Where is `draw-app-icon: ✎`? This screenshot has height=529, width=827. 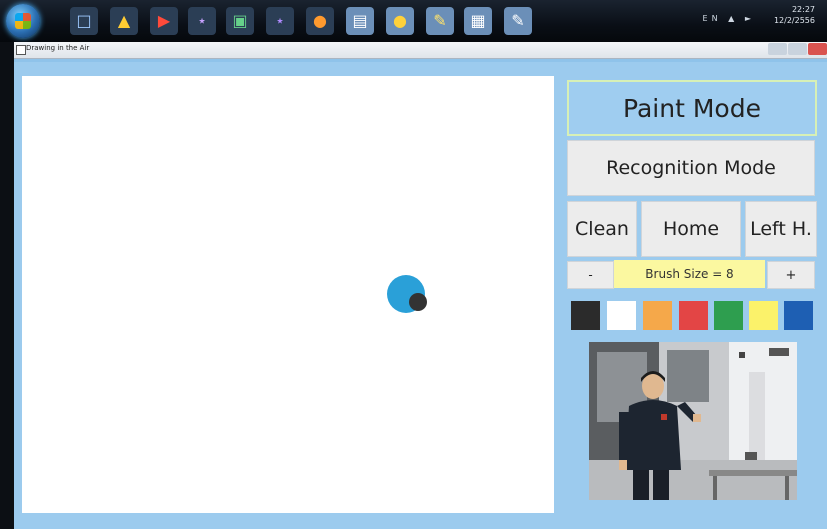 draw-app-icon: ✎ is located at coordinates (518, 21).